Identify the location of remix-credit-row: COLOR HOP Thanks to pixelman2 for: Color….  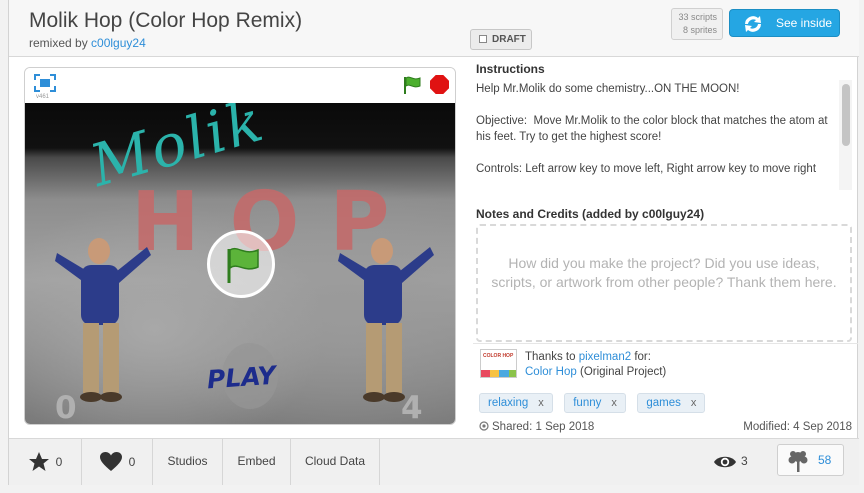
(665, 363).